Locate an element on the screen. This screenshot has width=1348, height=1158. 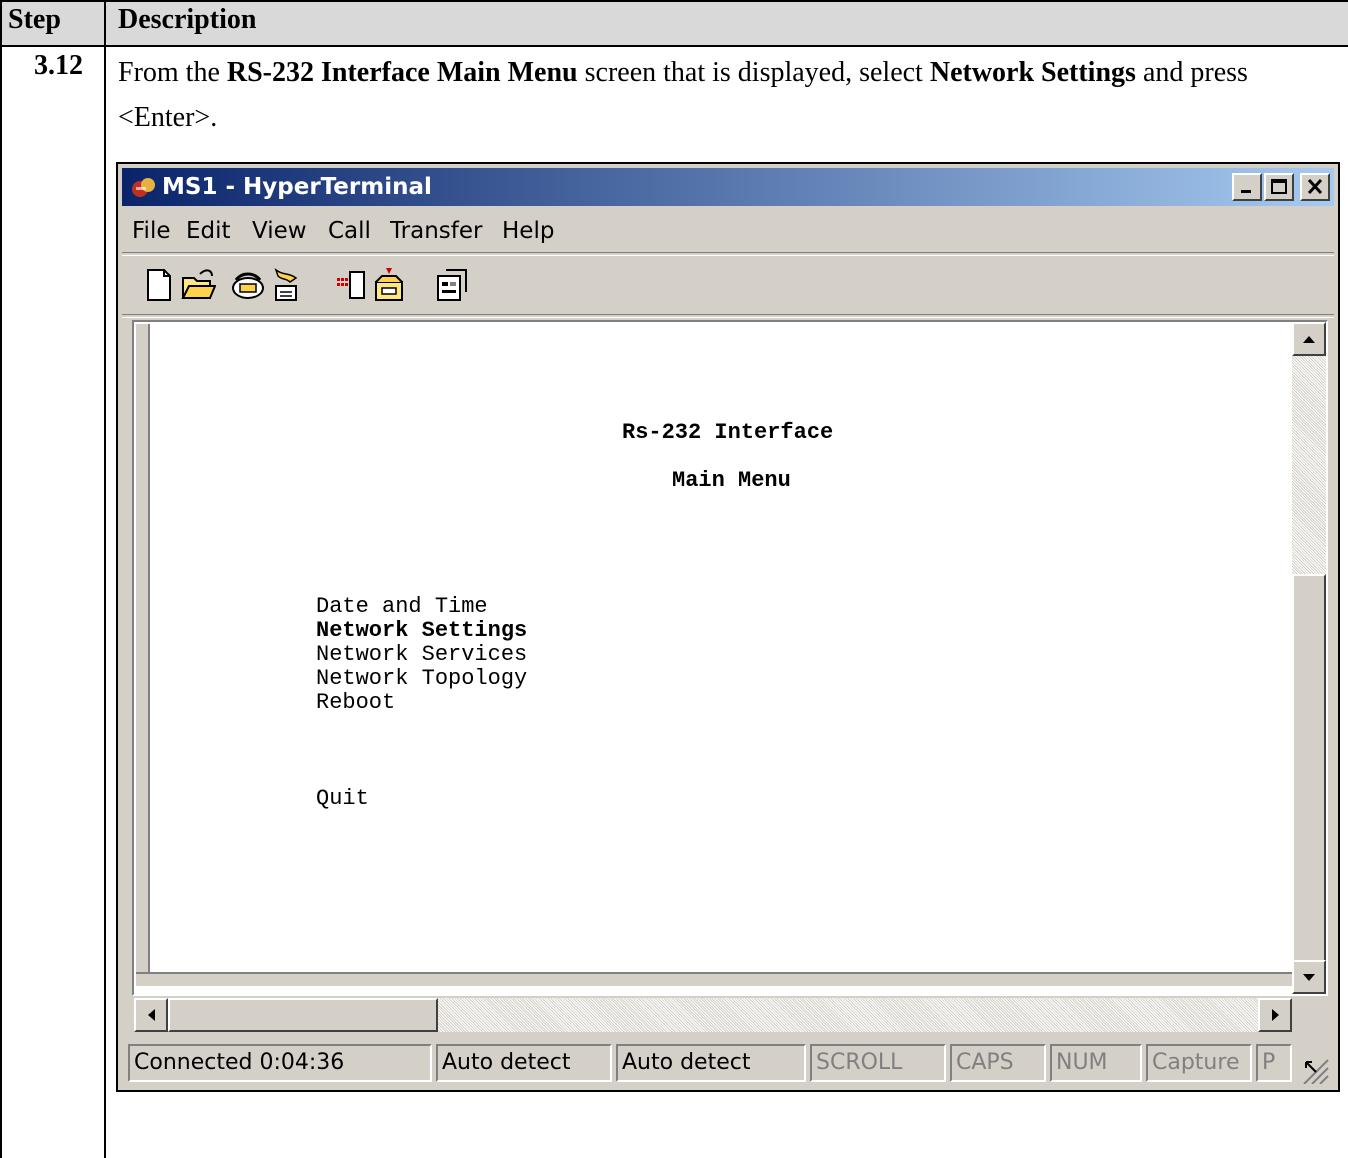
menu-edit: Edit is located at coordinates (208, 231).